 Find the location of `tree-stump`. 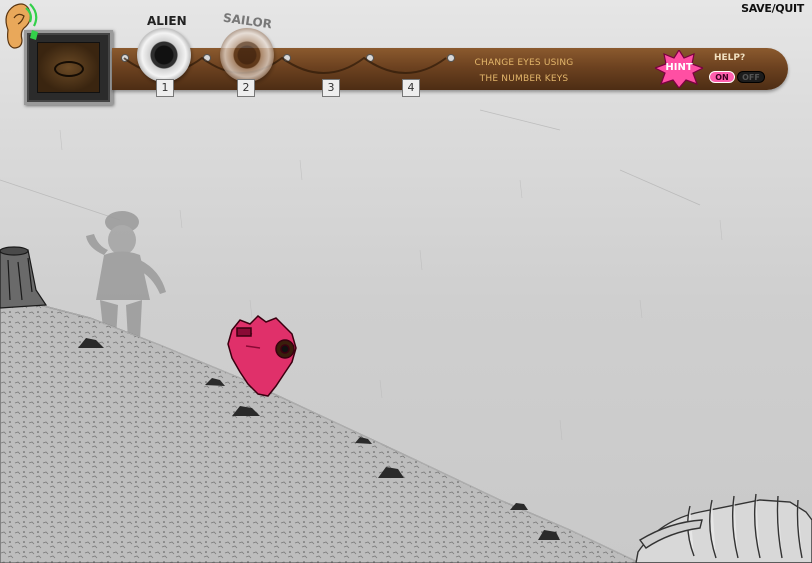

tree-stump is located at coordinates (24, 277).